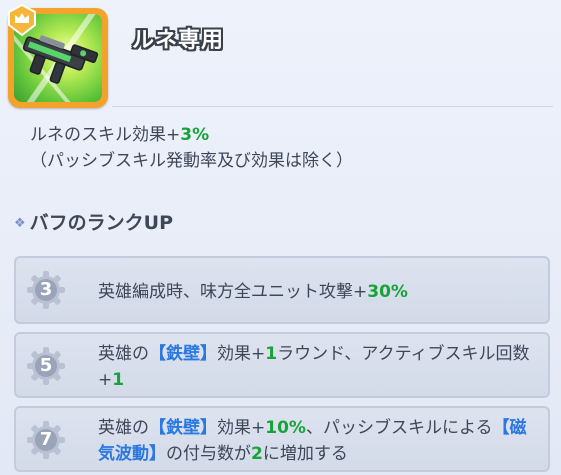 Image resolution: width=561 pixels, height=475 pixels. What do you see at coordinates (387, 292) in the screenshot?
I see `rank-effect-value: 30%` at bounding box center [387, 292].